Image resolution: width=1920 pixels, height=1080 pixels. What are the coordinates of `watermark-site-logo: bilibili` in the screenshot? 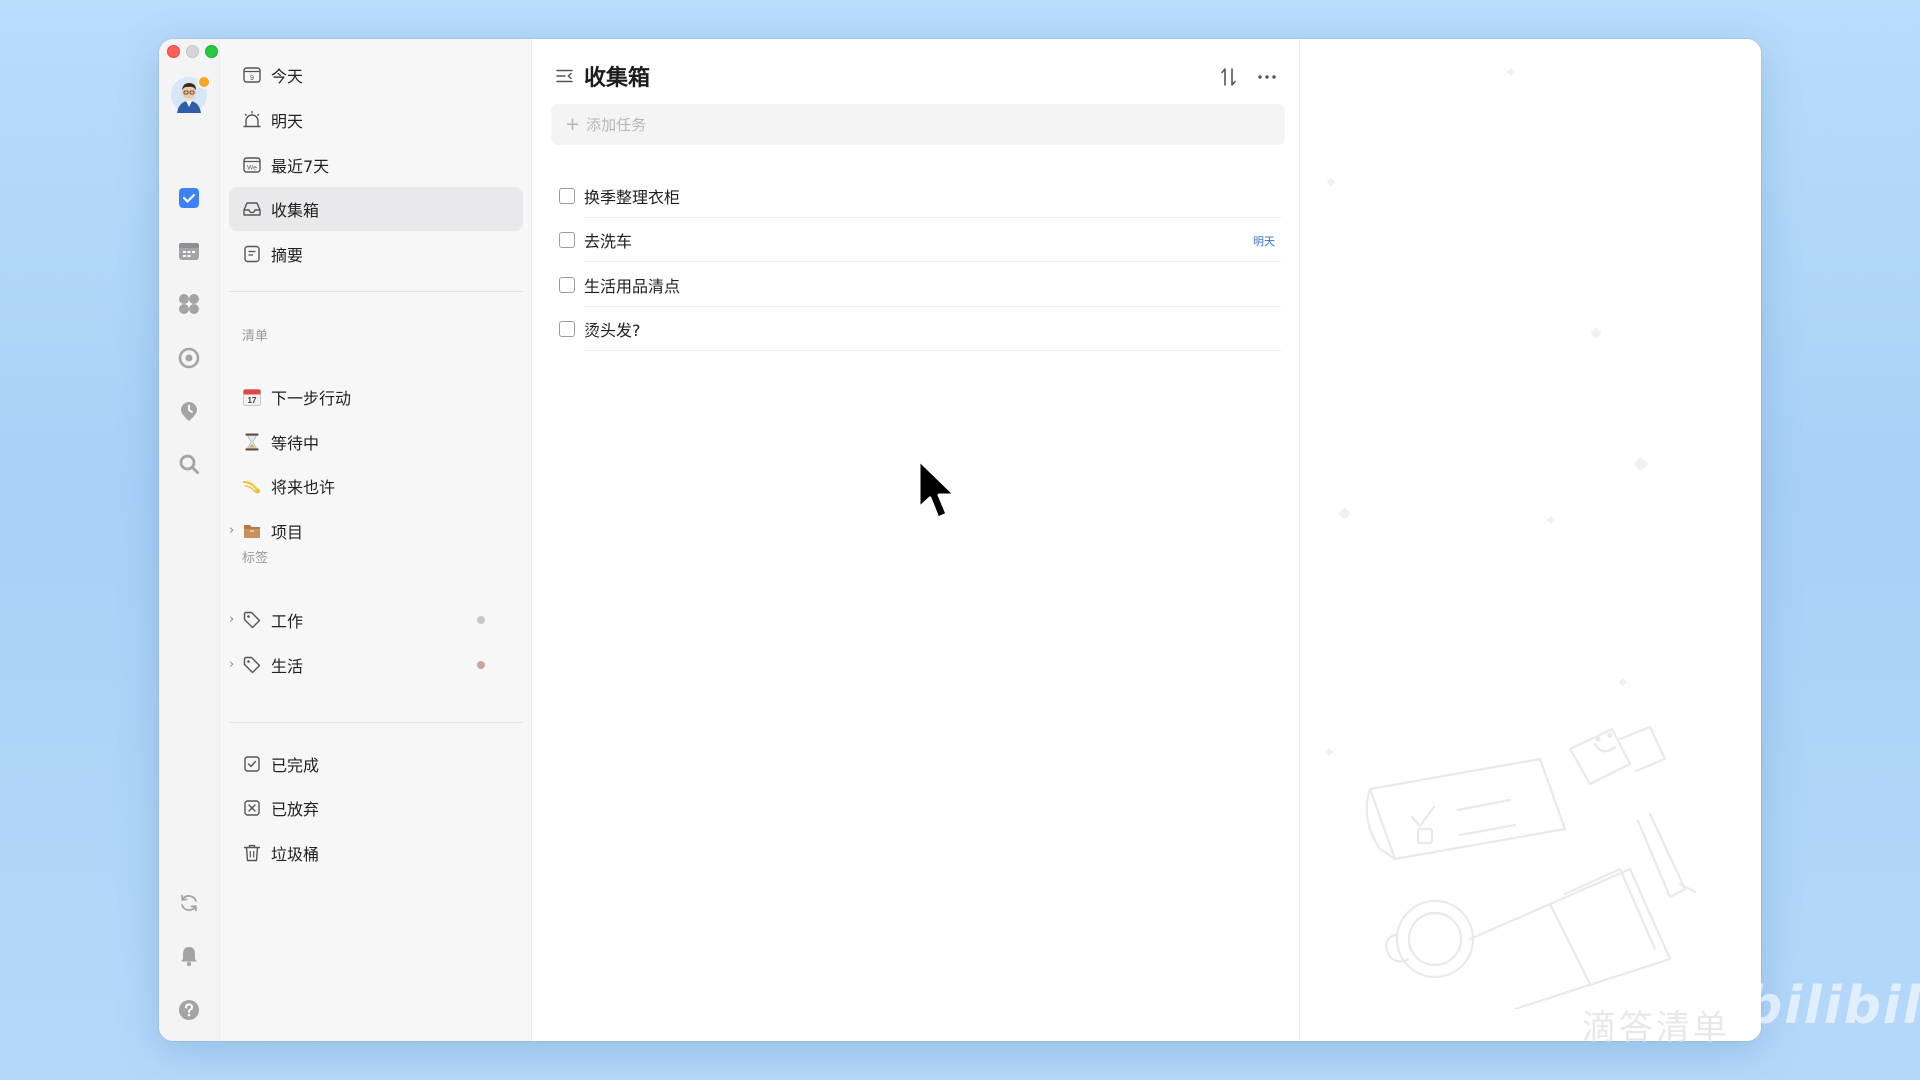 It's located at (1832, 1006).